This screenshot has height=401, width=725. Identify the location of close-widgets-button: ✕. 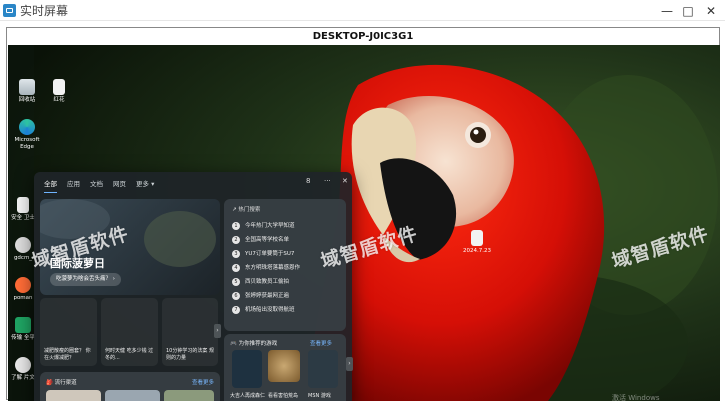
(345, 181).